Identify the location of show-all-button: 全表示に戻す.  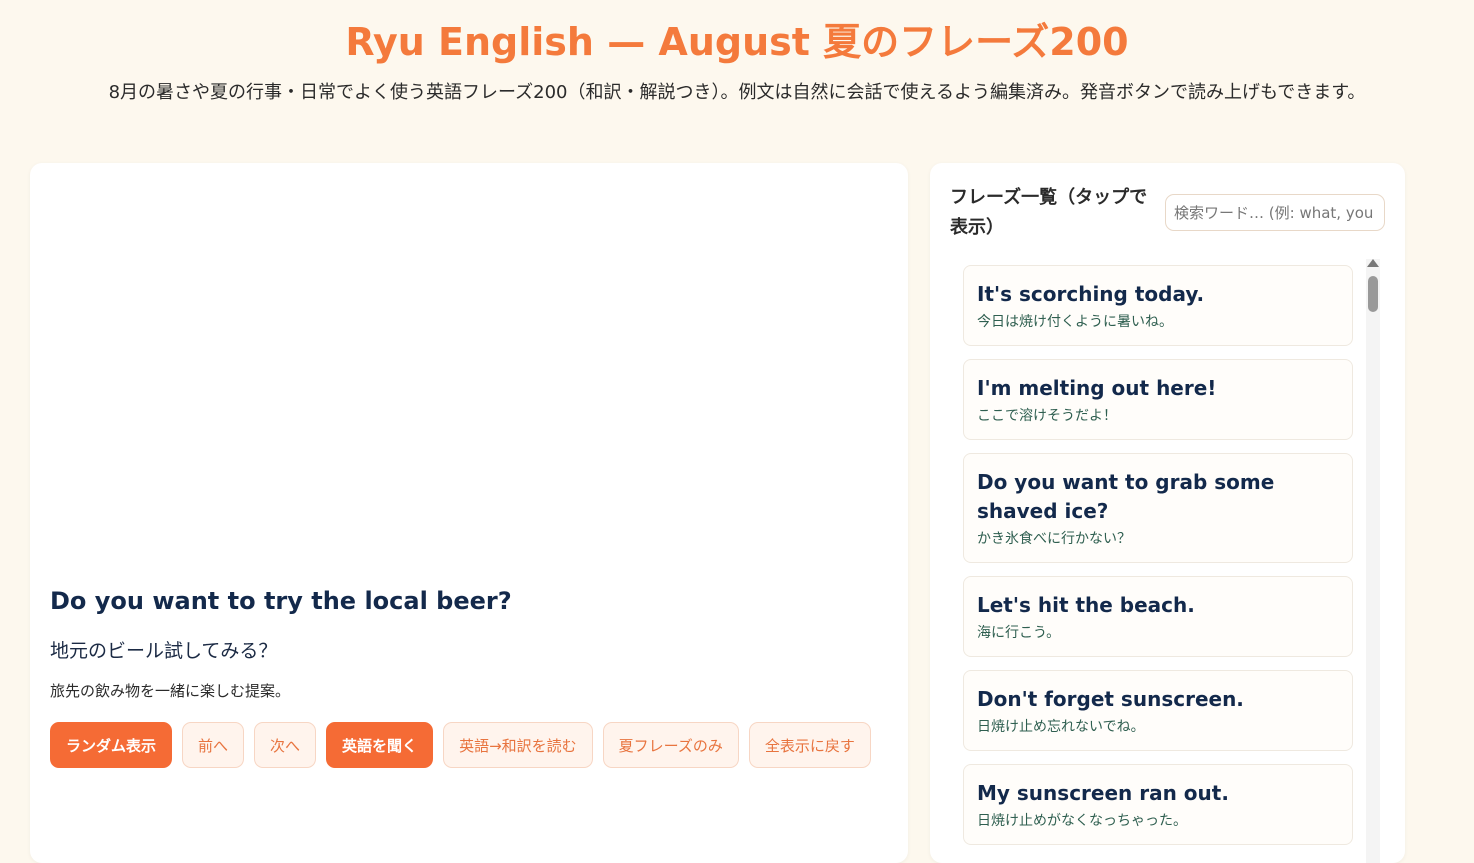
(809, 745).